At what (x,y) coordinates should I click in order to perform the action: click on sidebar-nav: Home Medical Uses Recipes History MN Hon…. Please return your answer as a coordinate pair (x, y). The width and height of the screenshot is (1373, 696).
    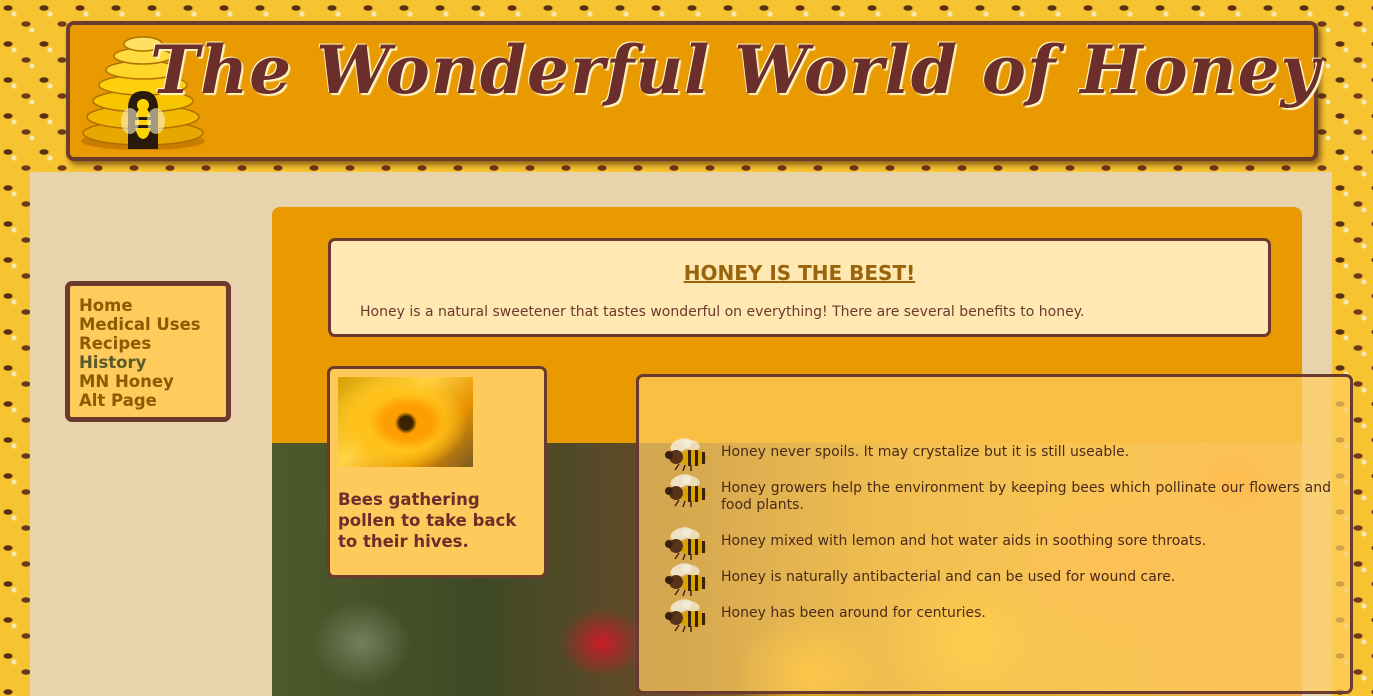
    Looking at the image, I should click on (148, 351).